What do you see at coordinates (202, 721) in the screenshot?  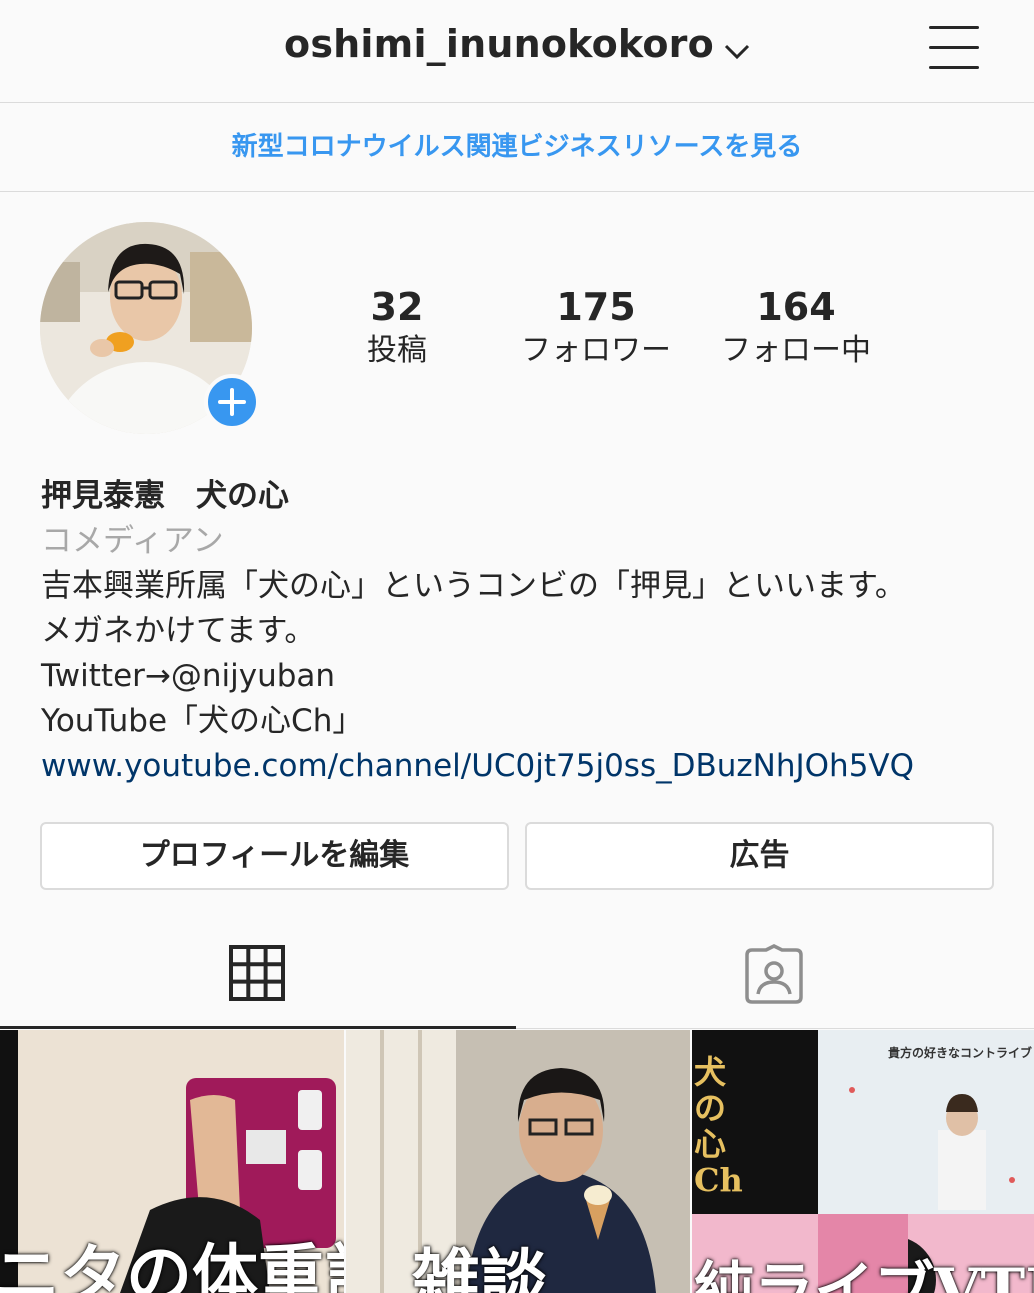 I see `bio-line: YouTube「犬の心Ch」` at bounding box center [202, 721].